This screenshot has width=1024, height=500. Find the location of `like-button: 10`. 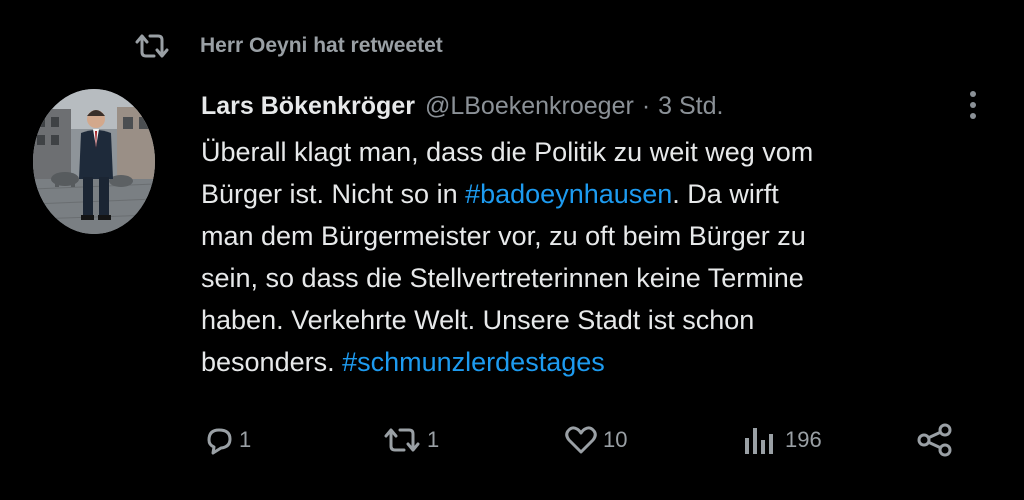

like-button: 10 is located at coordinates (595, 440).